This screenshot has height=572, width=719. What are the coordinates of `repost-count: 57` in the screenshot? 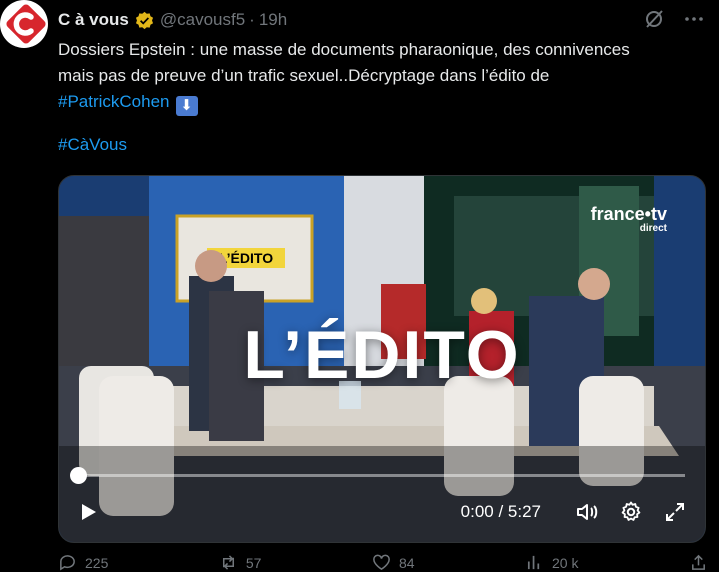 It's located at (253, 562).